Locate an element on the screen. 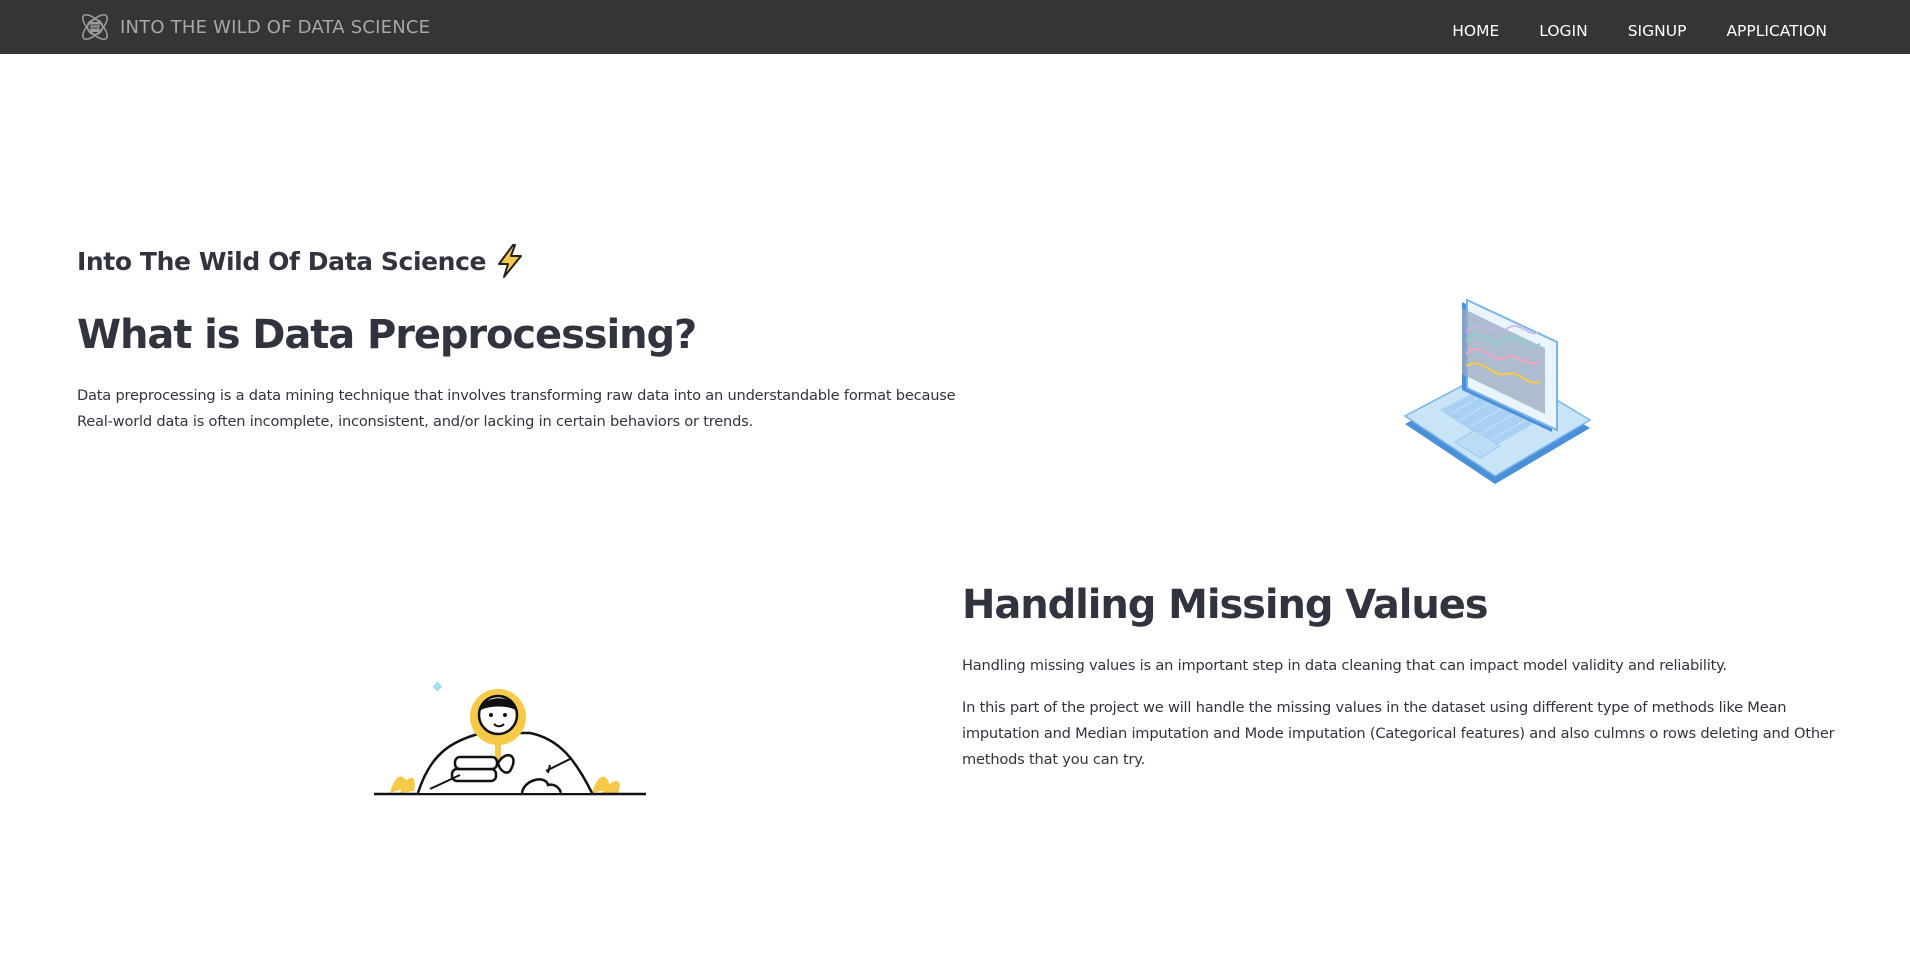 The height and width of the screenshot is (966, 1910). tagline-text: Into The Wild Of Data Science is located at coordinates (282, 261).